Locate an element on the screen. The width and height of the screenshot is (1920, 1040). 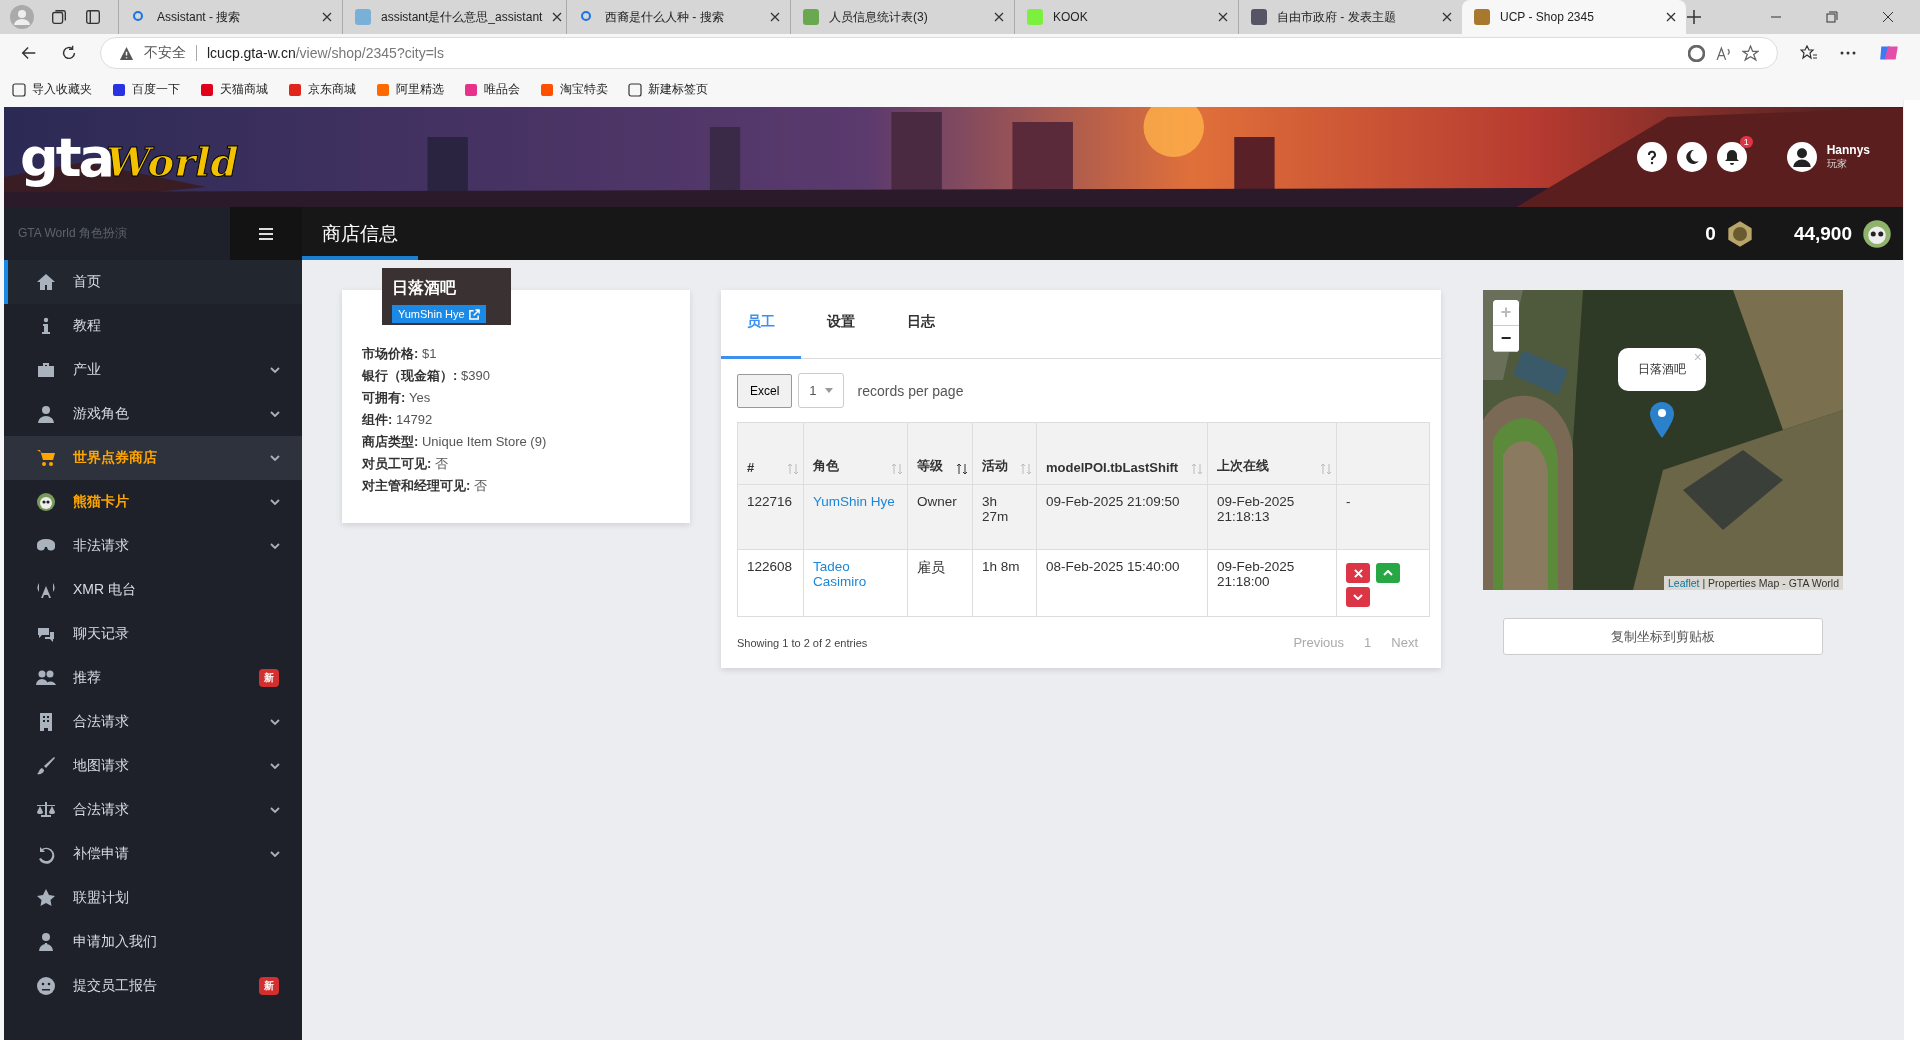
brush-icon is located at coordinates (46, 766).